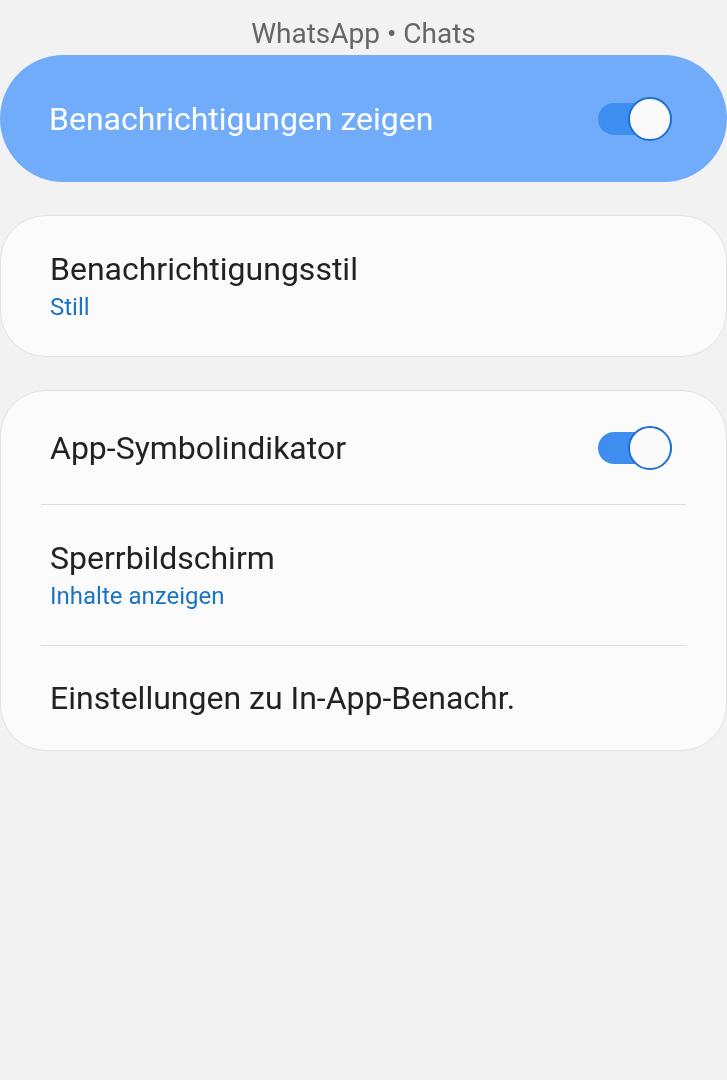 The height and width of the screenshot is (1080, 727). Describe the element at coordinates (70, 307) in the screenshot. I see `setting-summary: Still` at that location.